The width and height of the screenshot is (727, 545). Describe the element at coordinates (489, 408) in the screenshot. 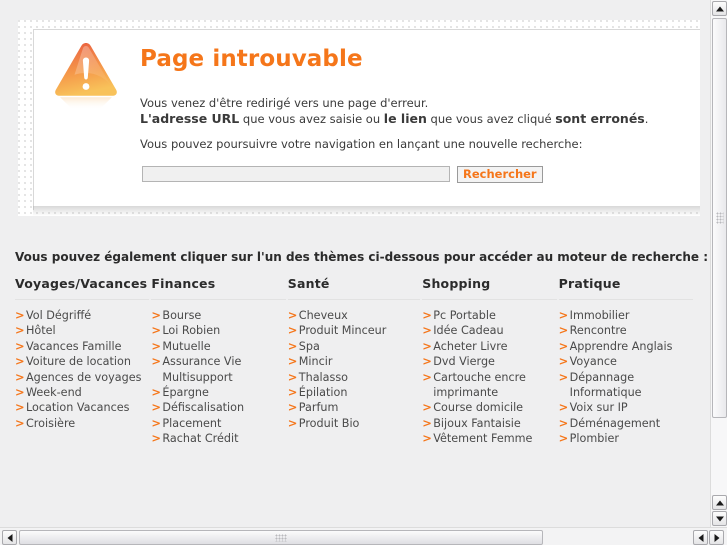

I see `theme-link: Course domicile` at that location.